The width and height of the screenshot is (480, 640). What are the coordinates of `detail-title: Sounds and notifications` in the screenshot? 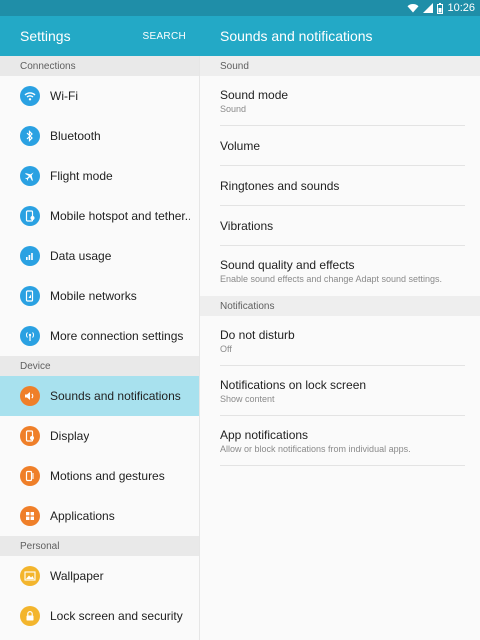 It's located at (296, 36).